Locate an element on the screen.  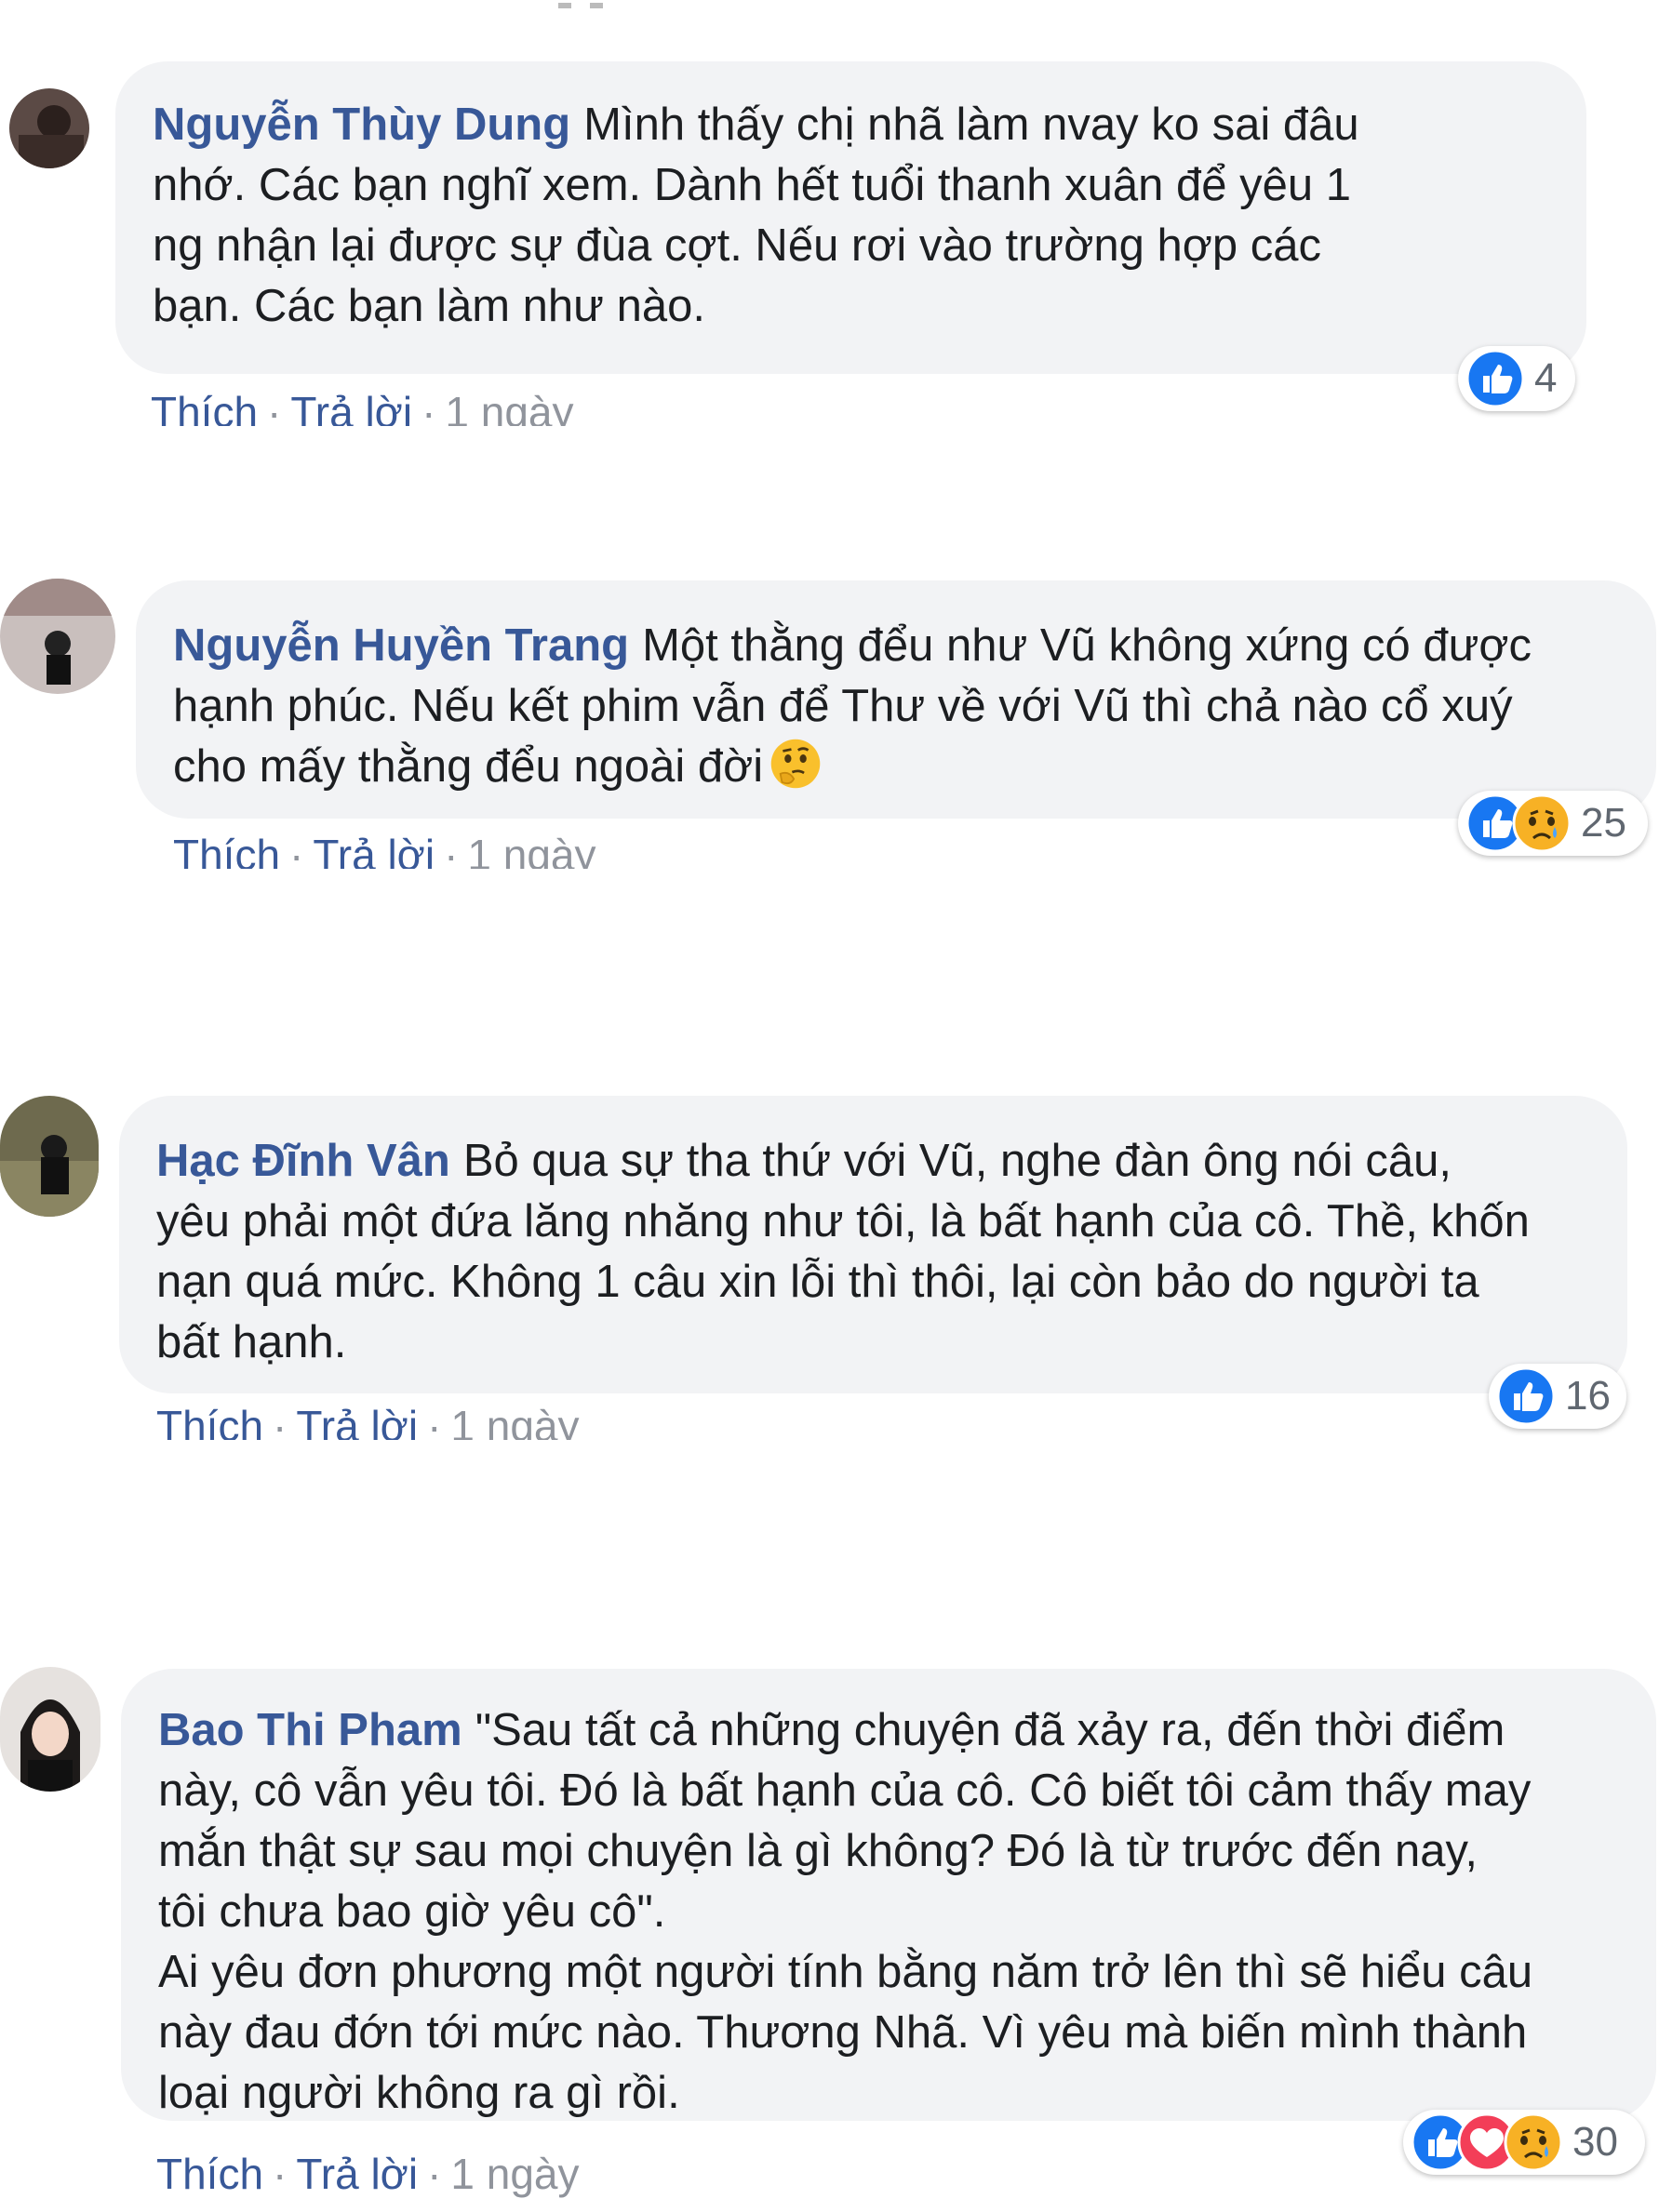
reaction-summary: 25 is located at coordinates (1553, 823).